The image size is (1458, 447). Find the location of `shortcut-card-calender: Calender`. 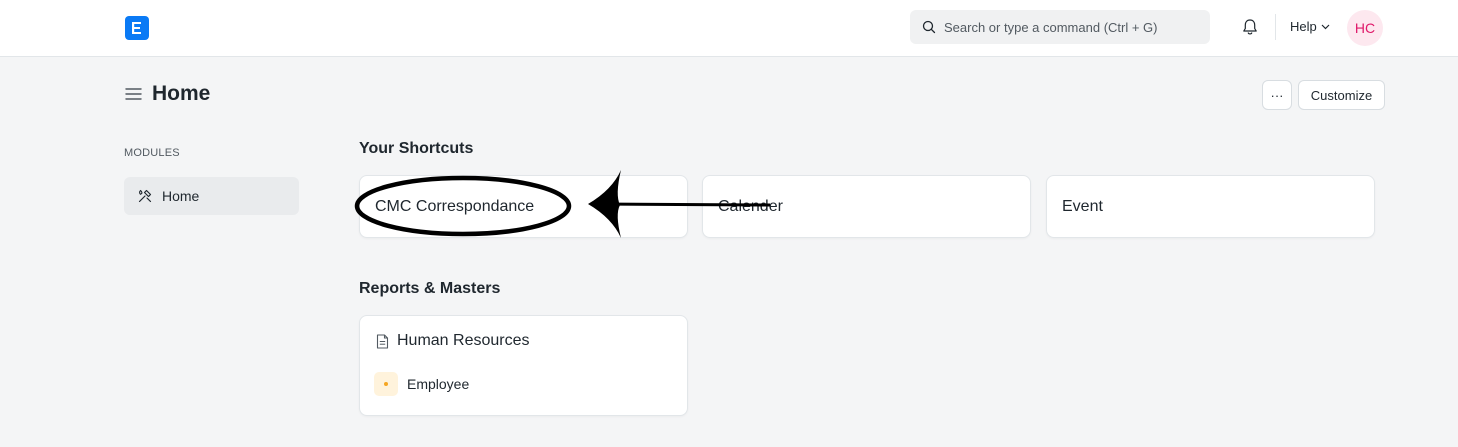

shortcut-card-calender: Calender is located at coordinates (866, 206).